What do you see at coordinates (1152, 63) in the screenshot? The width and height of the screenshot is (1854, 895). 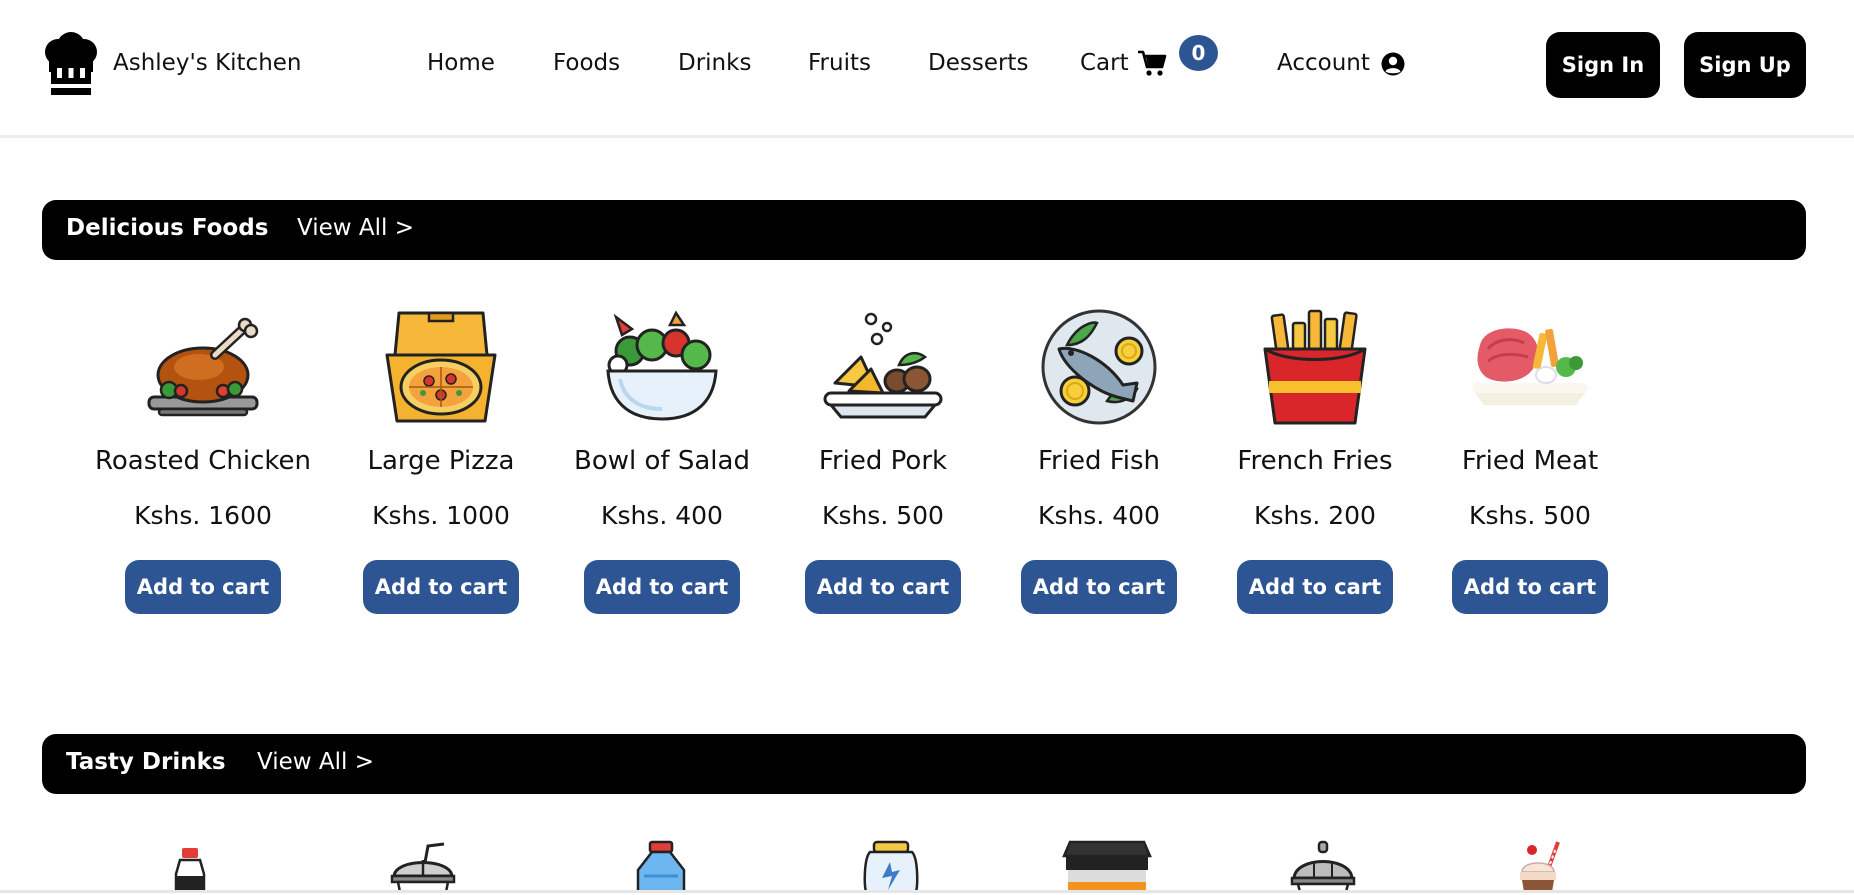 I see `shopping-cart-icon` at bounding box center [1152, 63].